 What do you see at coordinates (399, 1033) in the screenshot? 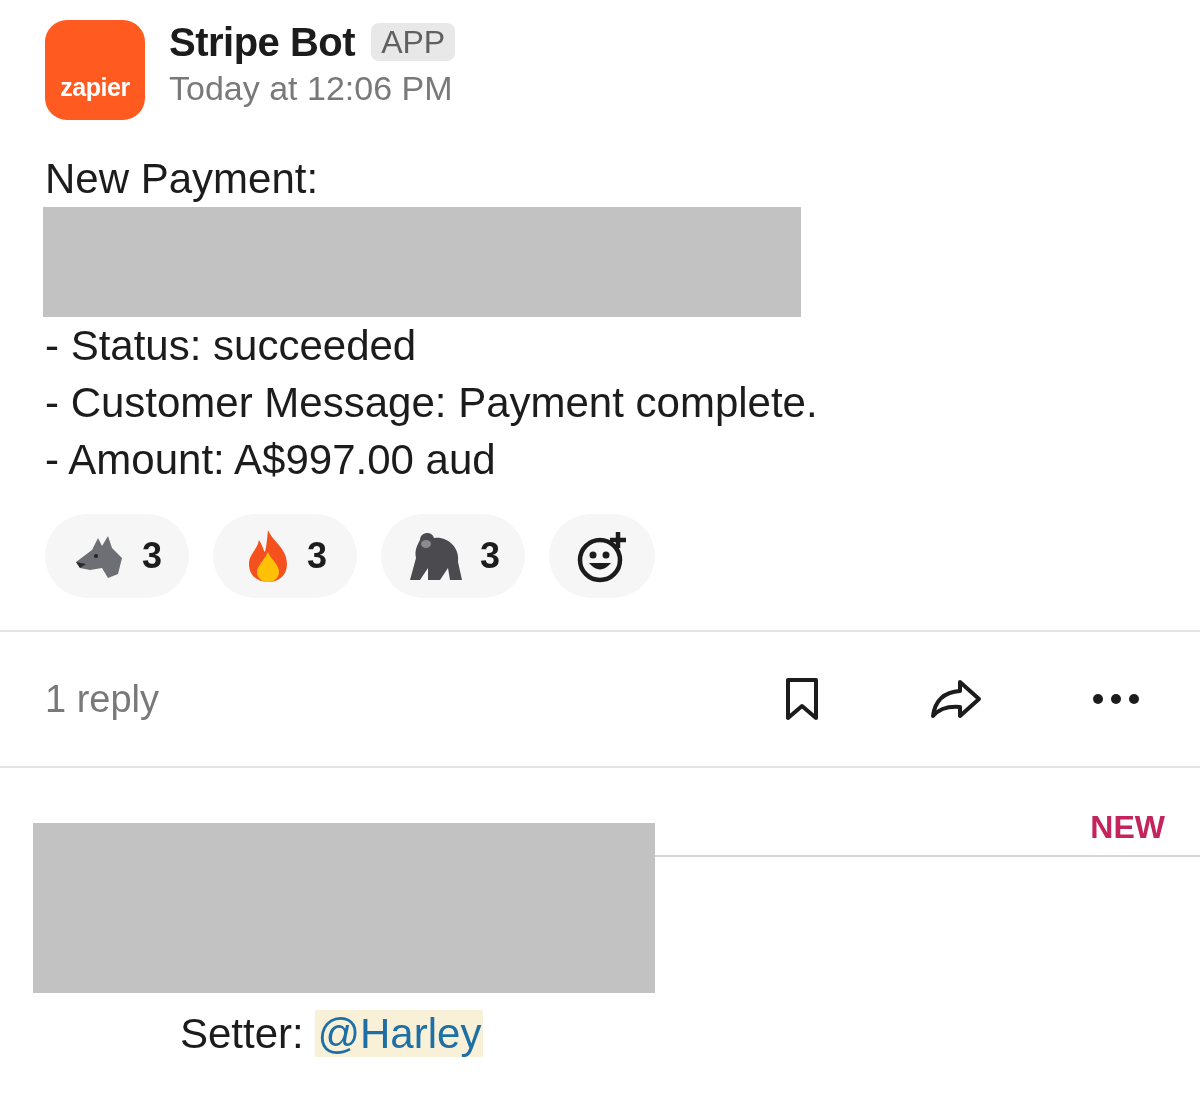
I see `mention-link: @Harley` at bounding box center [399, 1033].